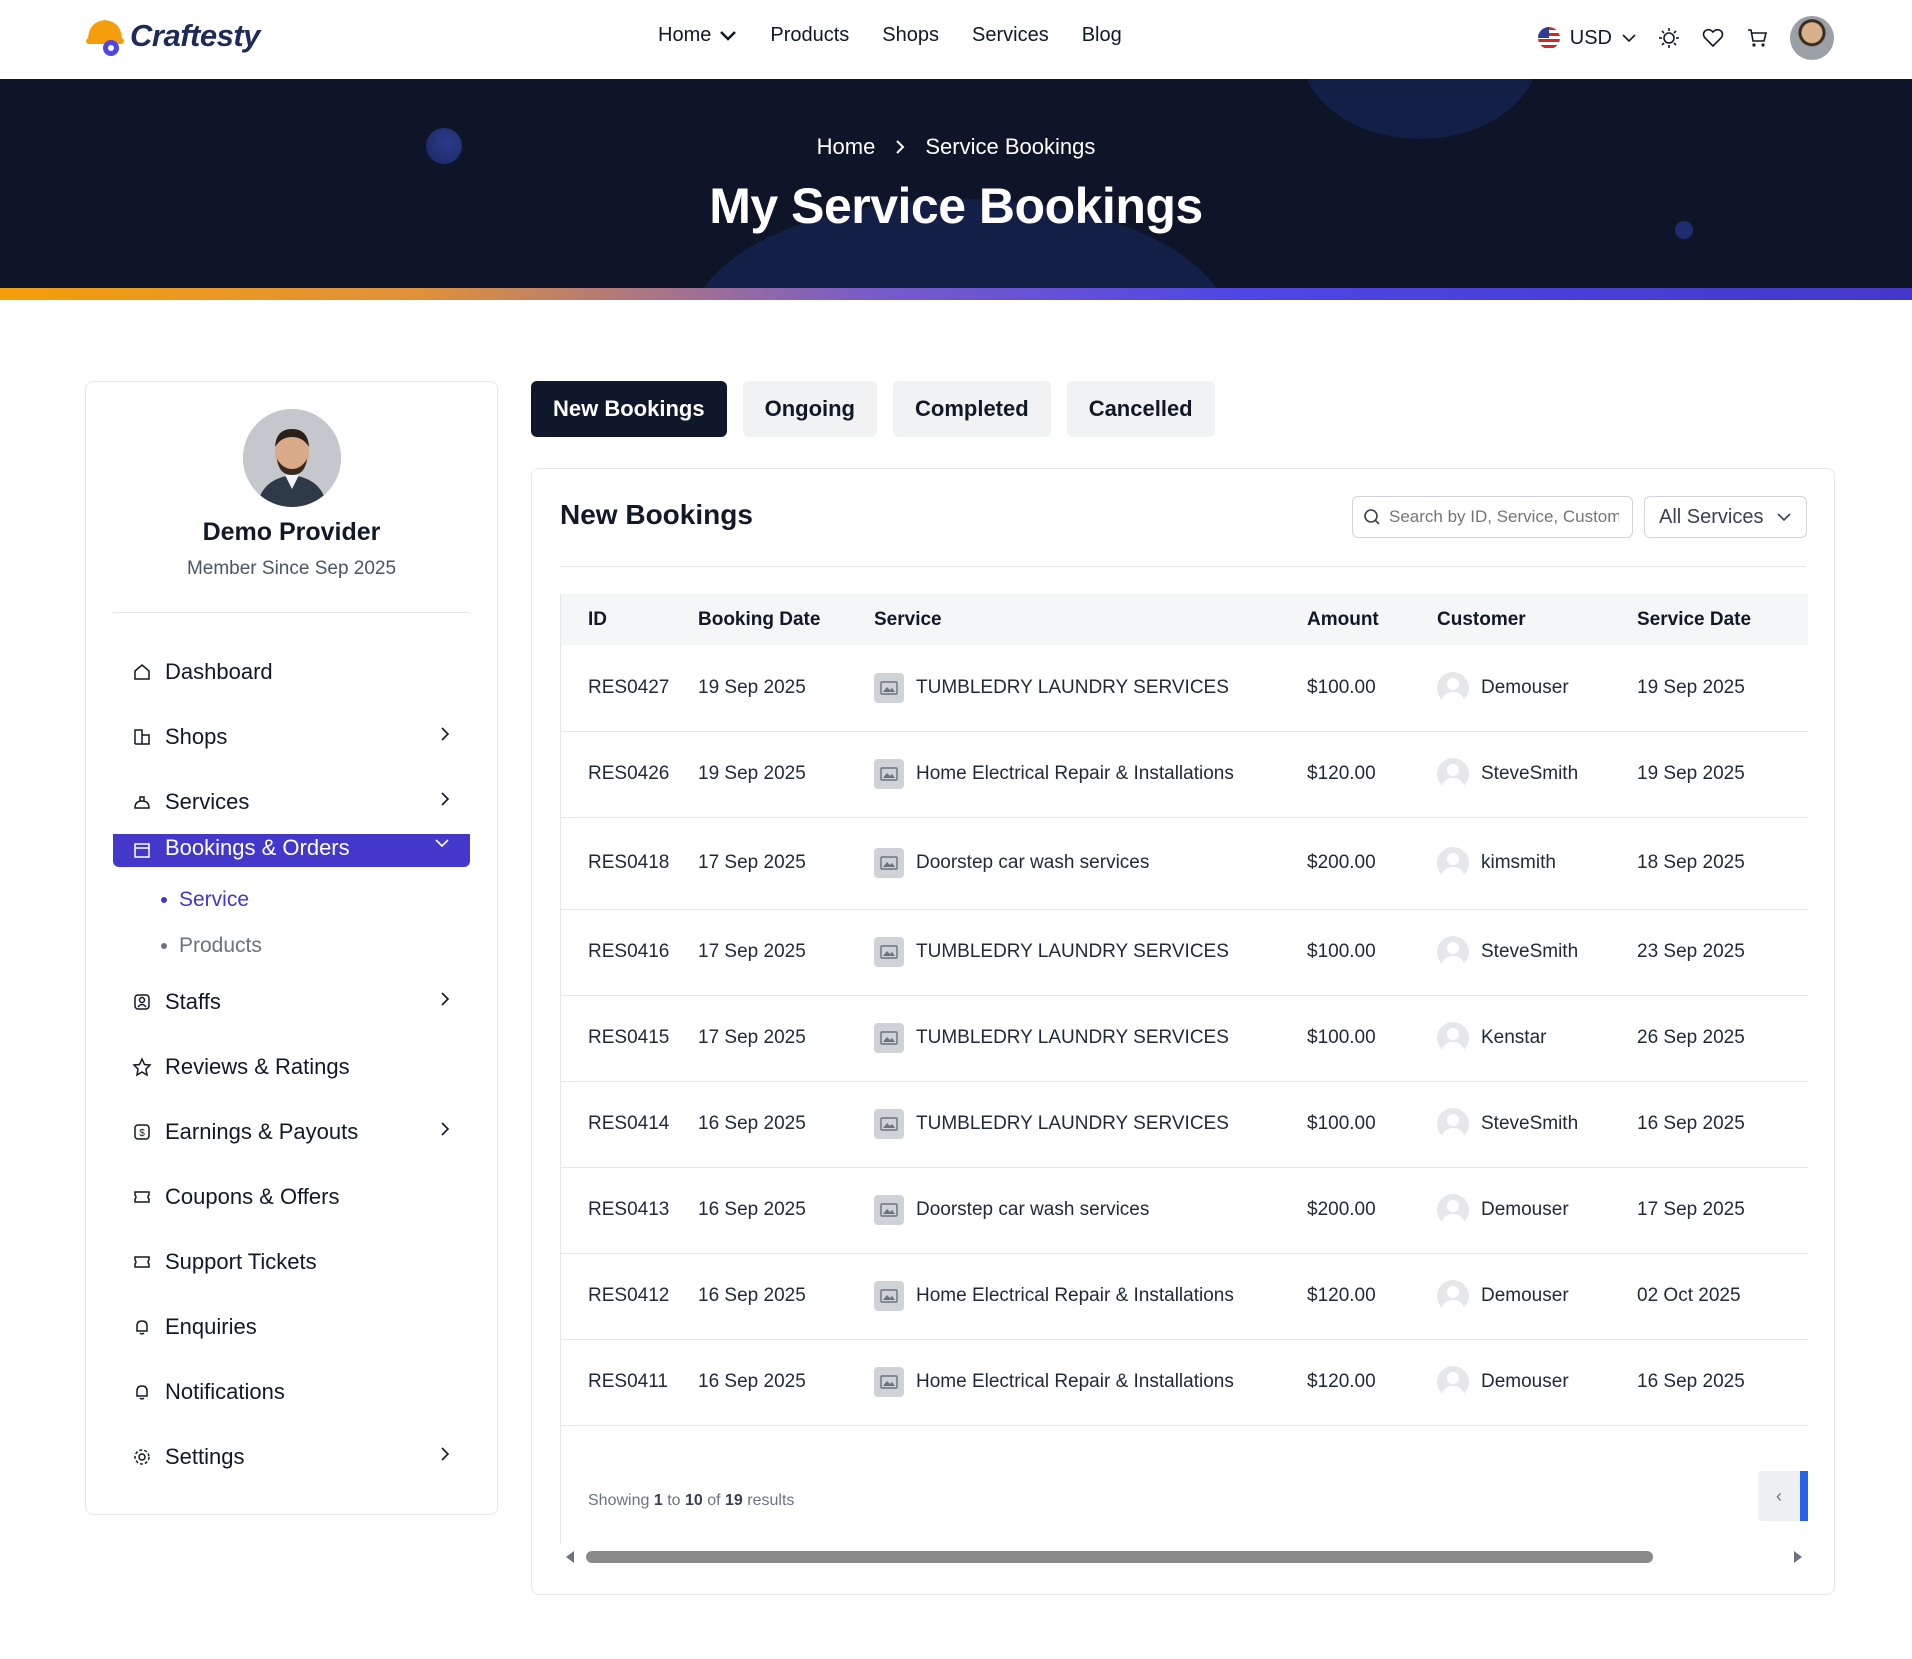  Describe the element at coordinates (1798, 1557) in the screenshot. I see `scroll-right-icon` at that location.